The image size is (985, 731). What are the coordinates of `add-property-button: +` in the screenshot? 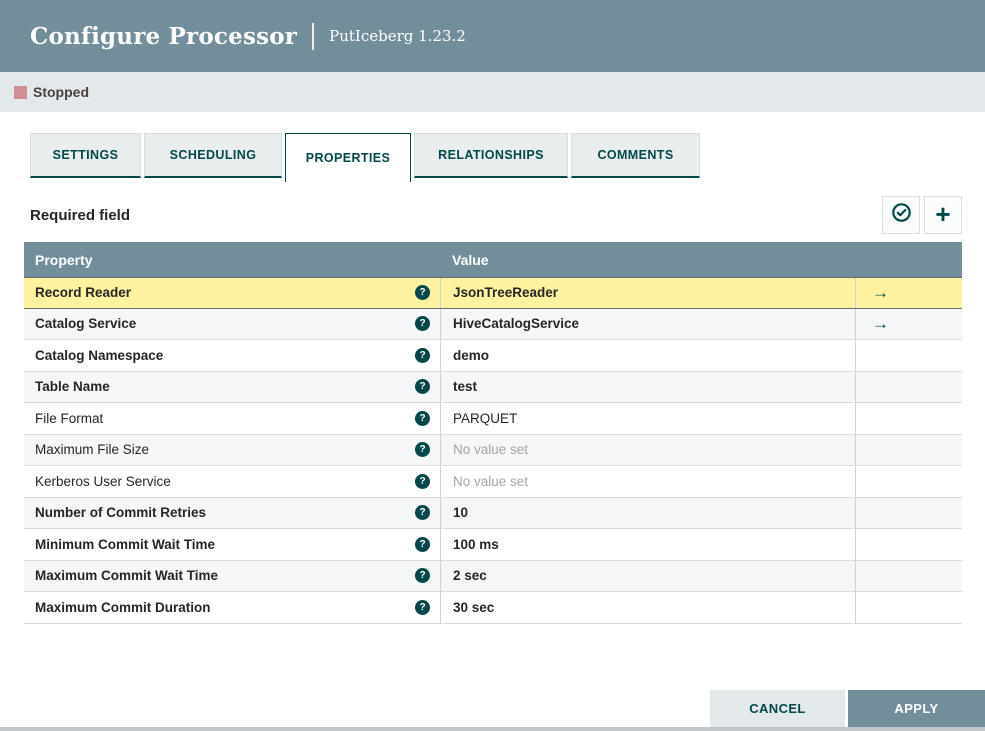 It's located at (943, 215).